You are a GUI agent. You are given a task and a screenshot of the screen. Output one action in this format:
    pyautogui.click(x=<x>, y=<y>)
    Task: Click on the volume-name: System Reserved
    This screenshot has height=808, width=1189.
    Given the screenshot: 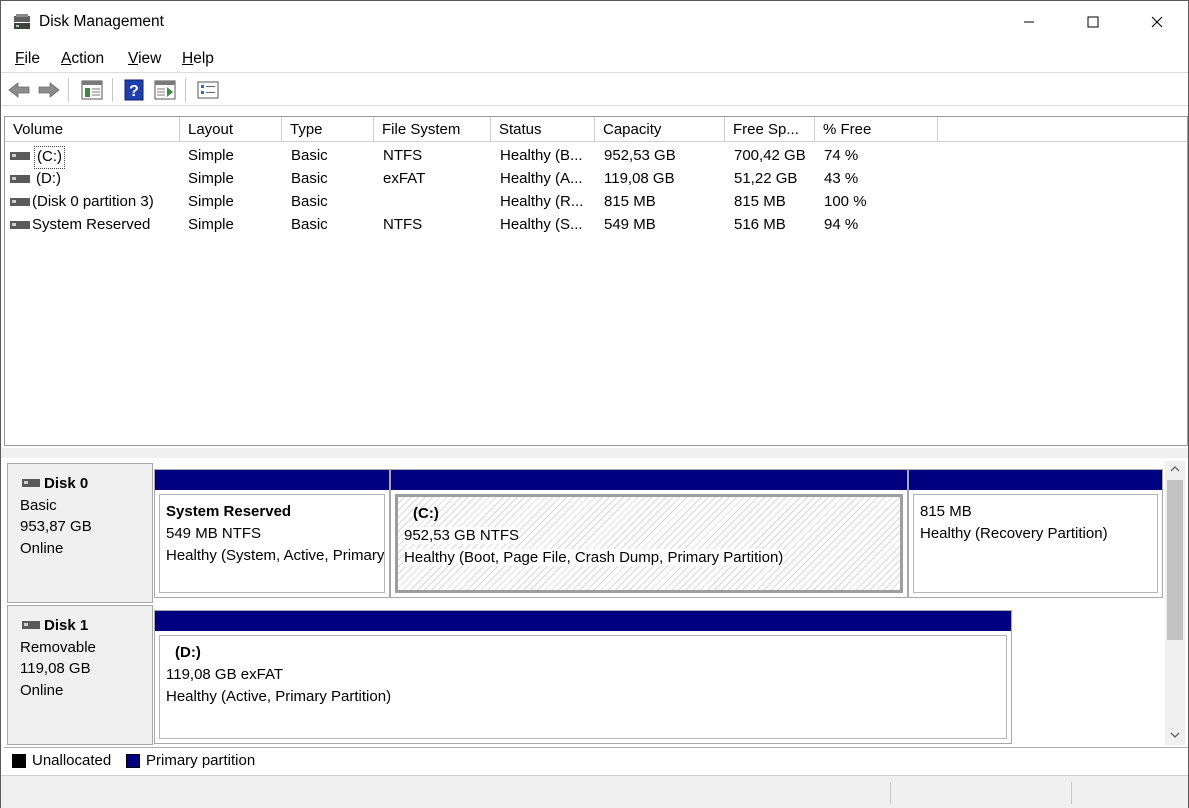 What is the action you would take?
    pyautogui.click(x=91, y=224)
    